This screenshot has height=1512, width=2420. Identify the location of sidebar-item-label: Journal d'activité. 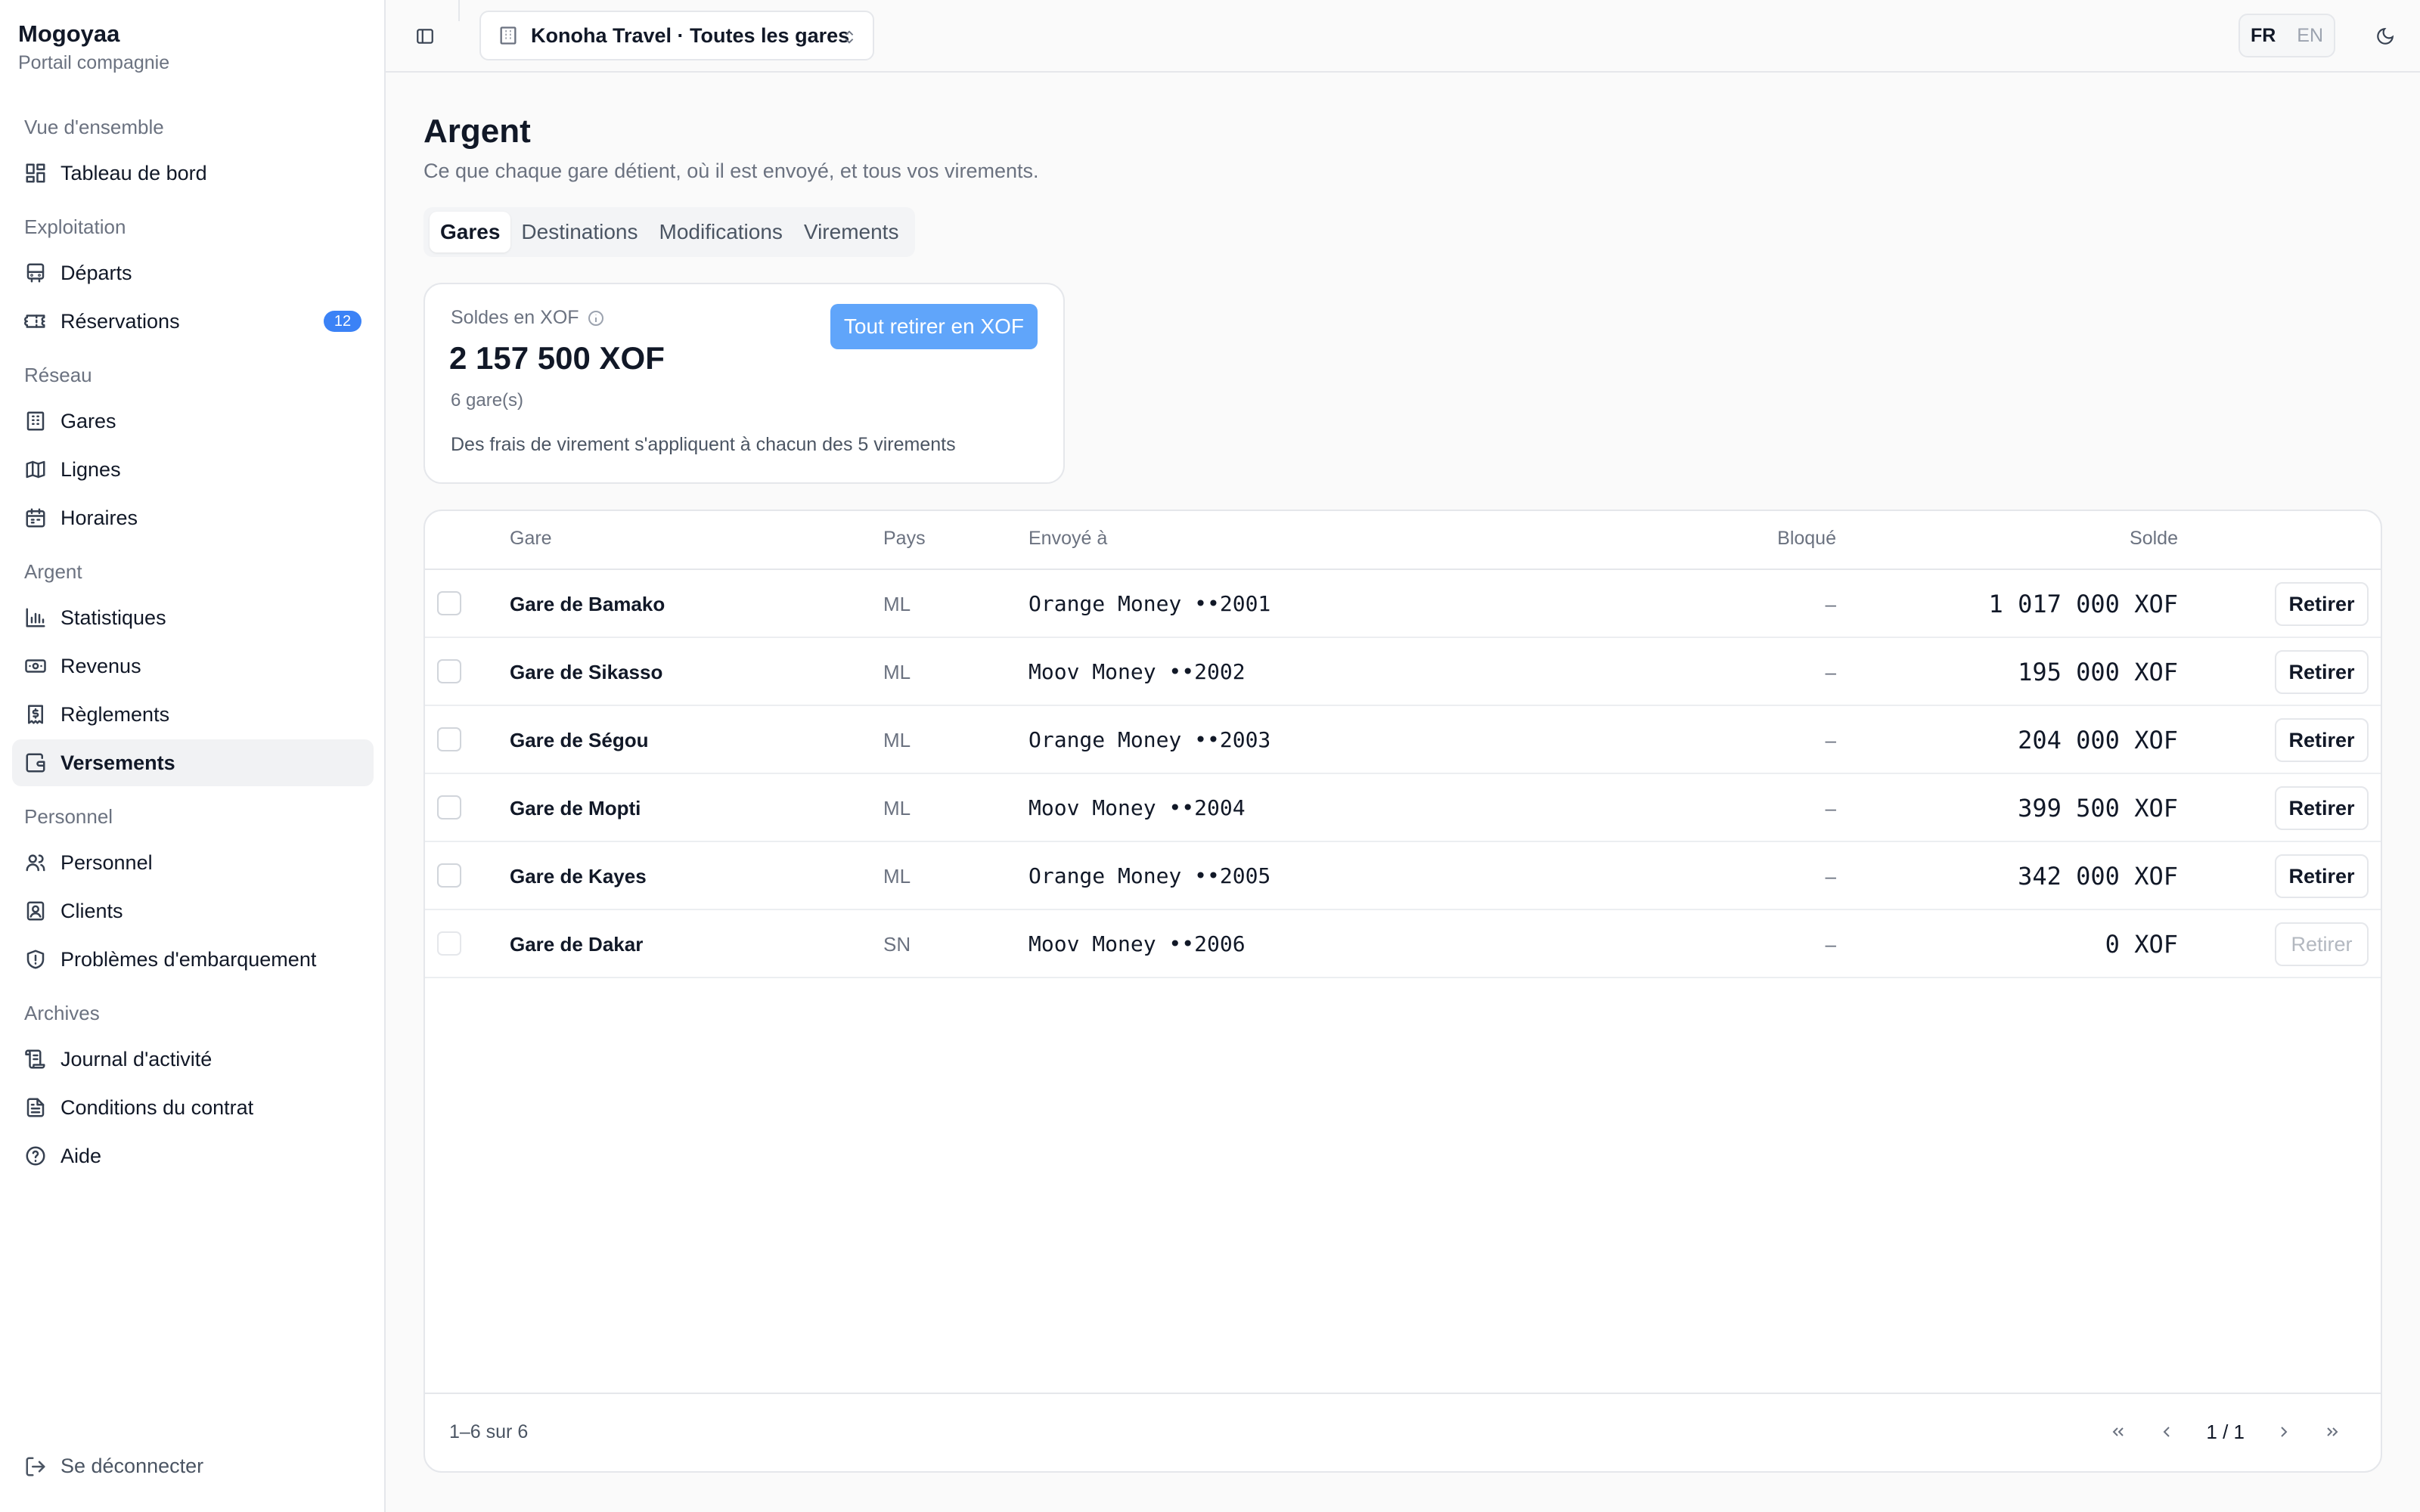
(136, 1058).